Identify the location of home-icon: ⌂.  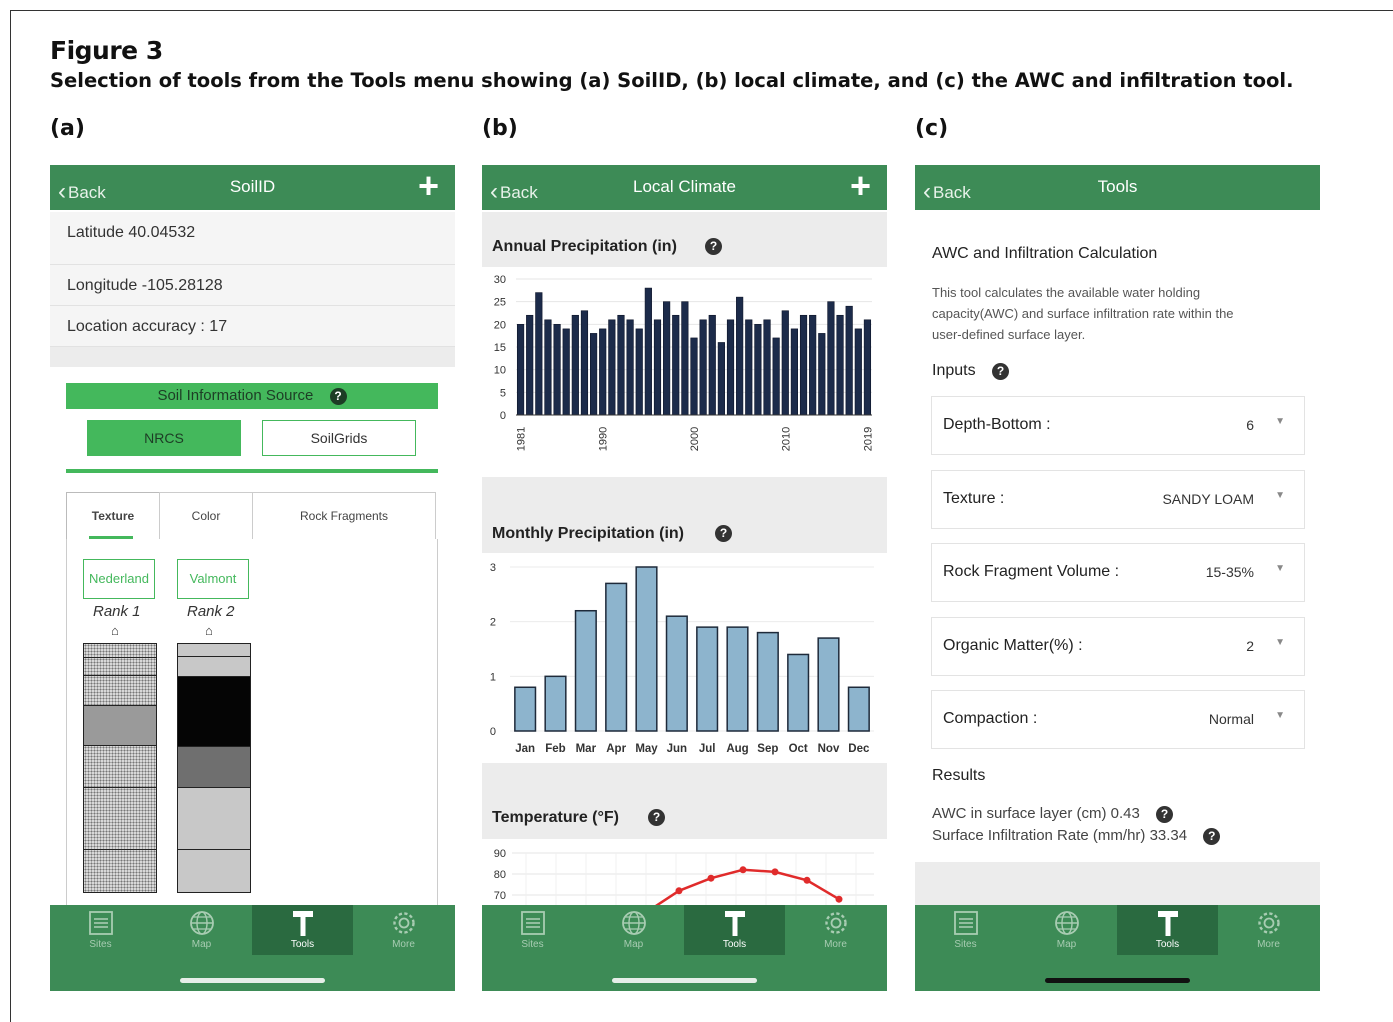
(115, 630).